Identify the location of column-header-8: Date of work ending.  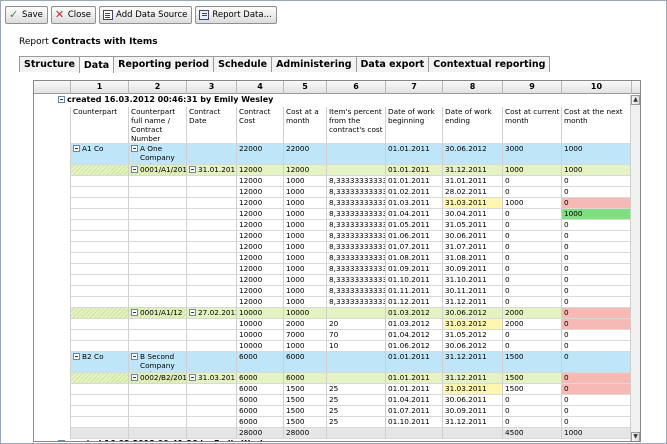
(473, 125).